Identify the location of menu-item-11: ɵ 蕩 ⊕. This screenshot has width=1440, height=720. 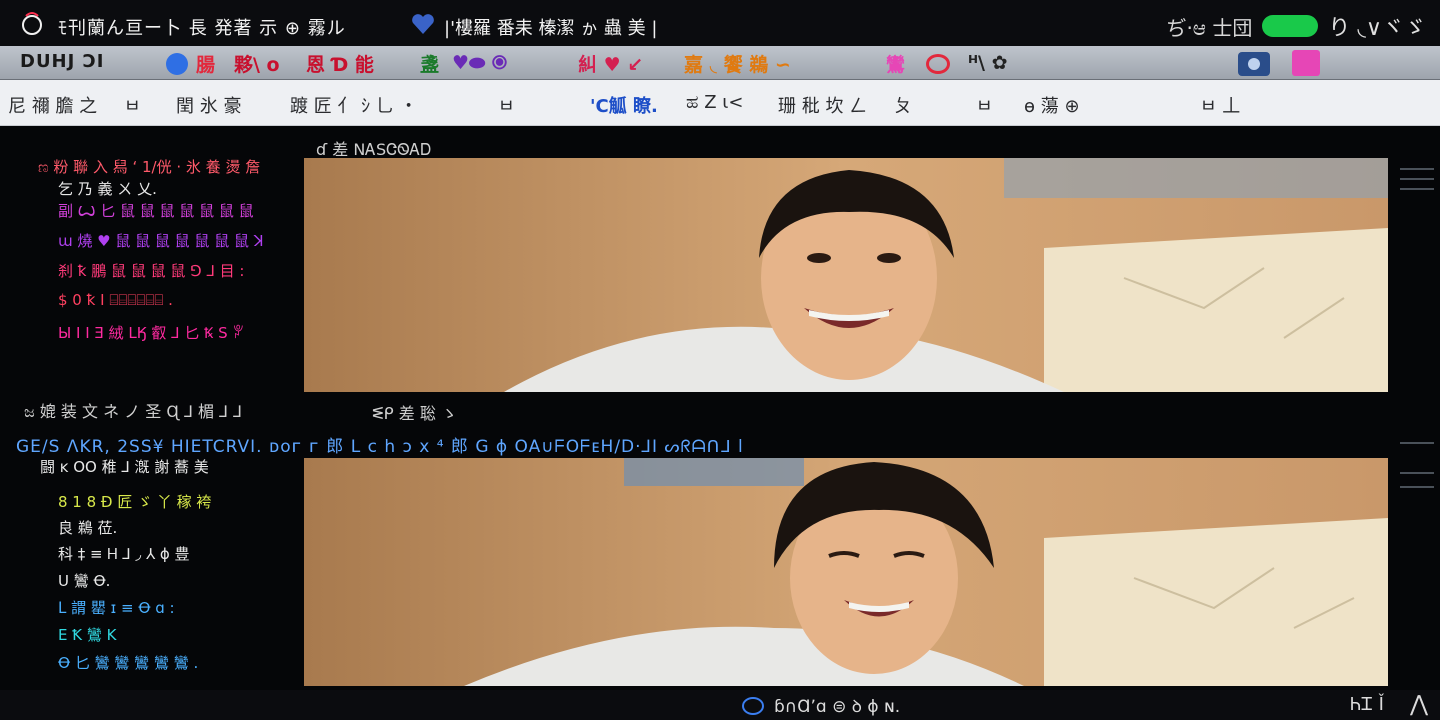
(1052, 105).